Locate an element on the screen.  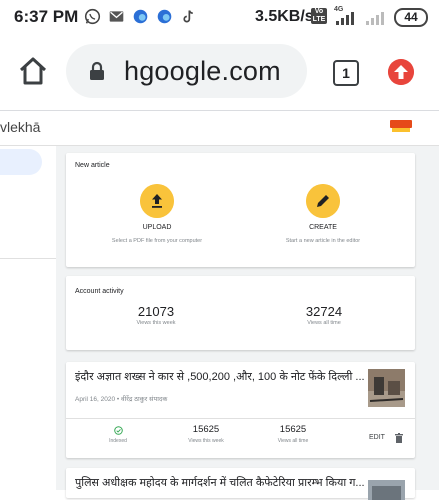
tiktok-icon is located at coordinates (188, 16).